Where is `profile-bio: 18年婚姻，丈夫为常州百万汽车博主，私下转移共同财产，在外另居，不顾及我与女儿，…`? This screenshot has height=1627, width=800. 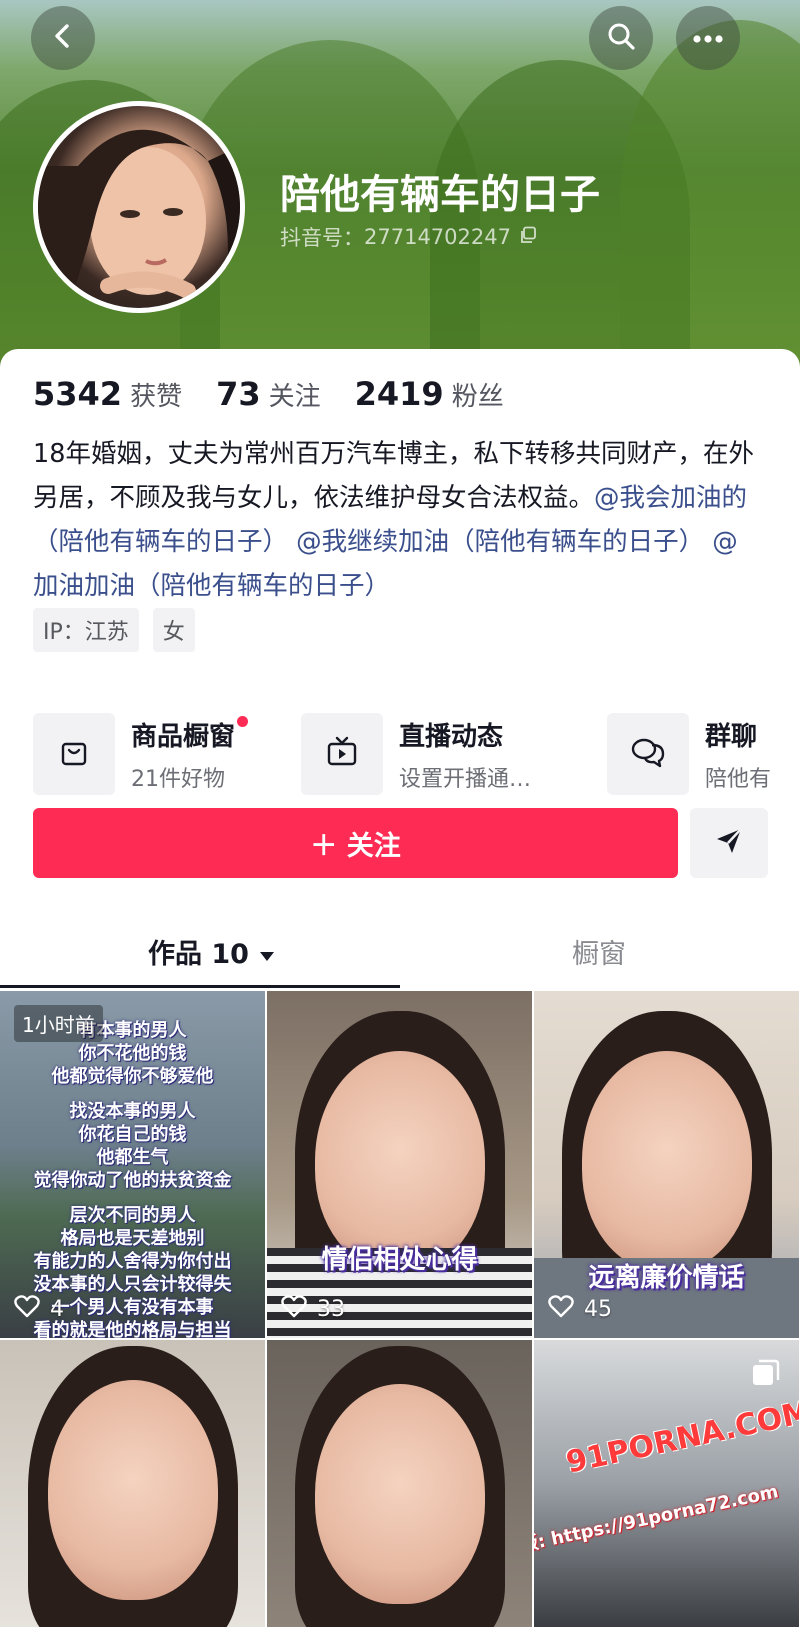 profile-bio: 18年婚姻，丈夫为常州百万汽车博主，私下转移共同财产，在外另居，不顾及我与女儿，… is located at coordinates (398, 520).